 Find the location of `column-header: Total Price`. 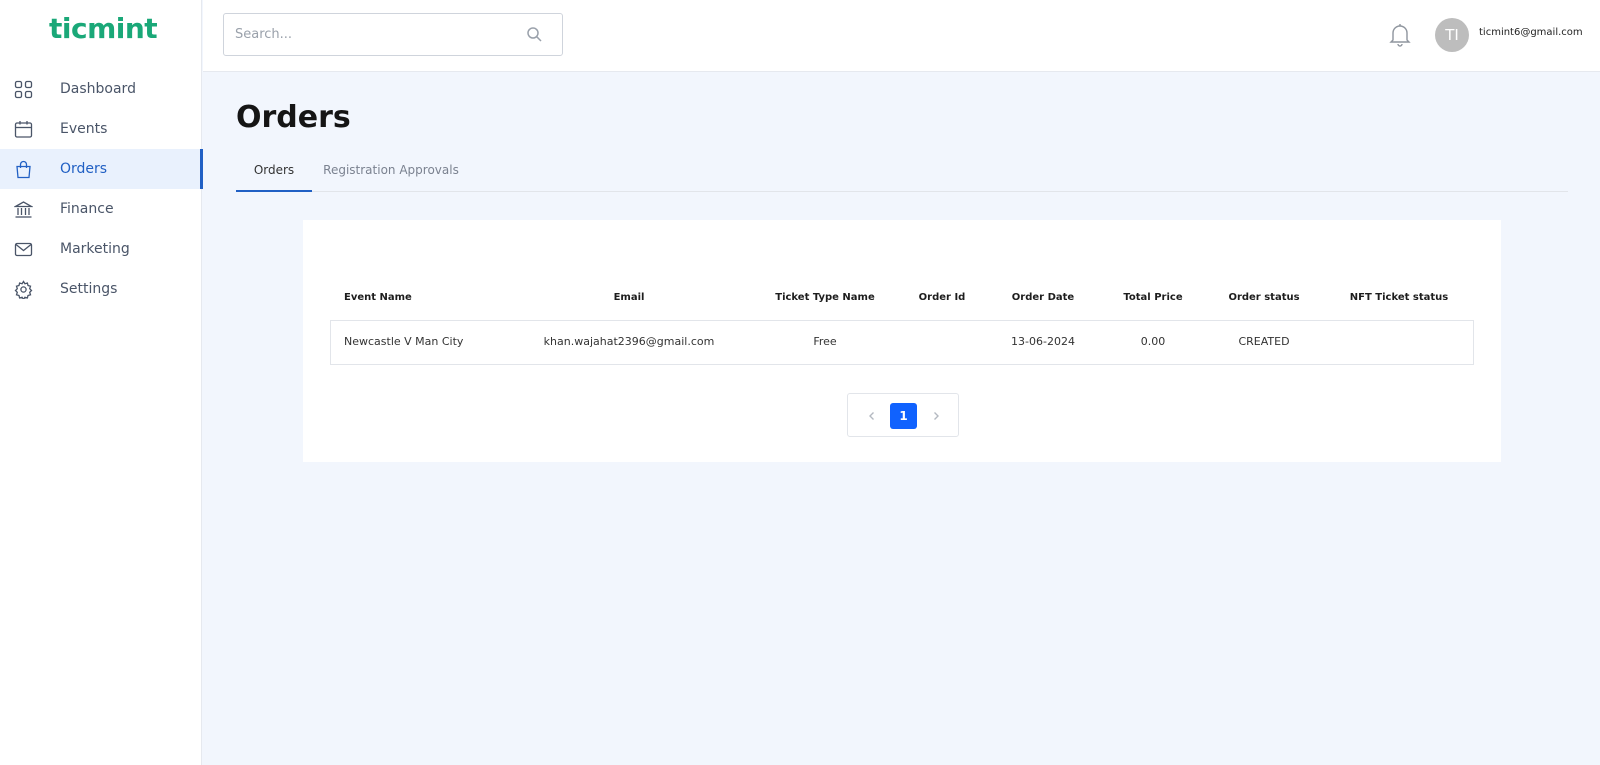

column-header: Total Price is located at coordinates (1153, 297).